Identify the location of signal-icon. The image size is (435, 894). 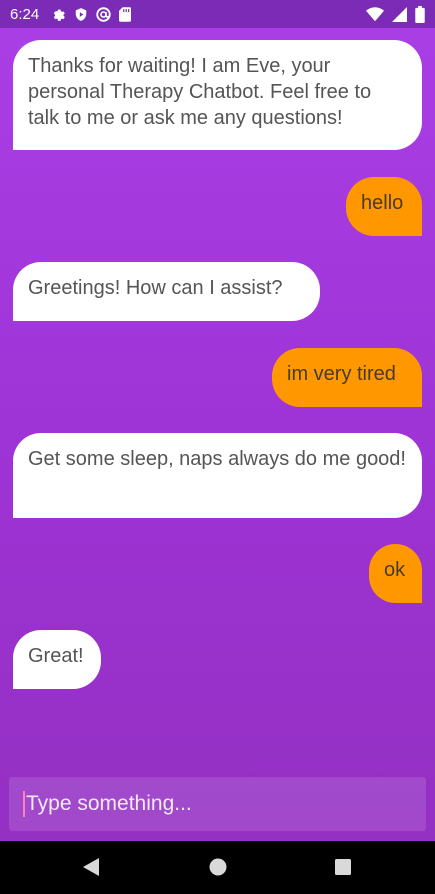
(399, 14).